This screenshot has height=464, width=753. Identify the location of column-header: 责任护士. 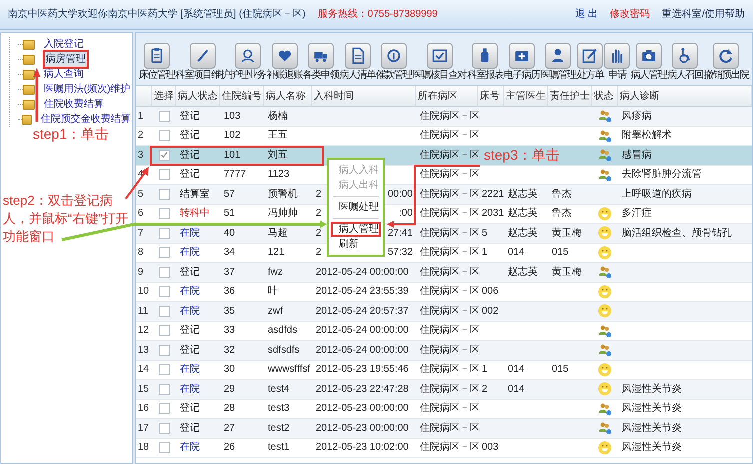
(570, 96).